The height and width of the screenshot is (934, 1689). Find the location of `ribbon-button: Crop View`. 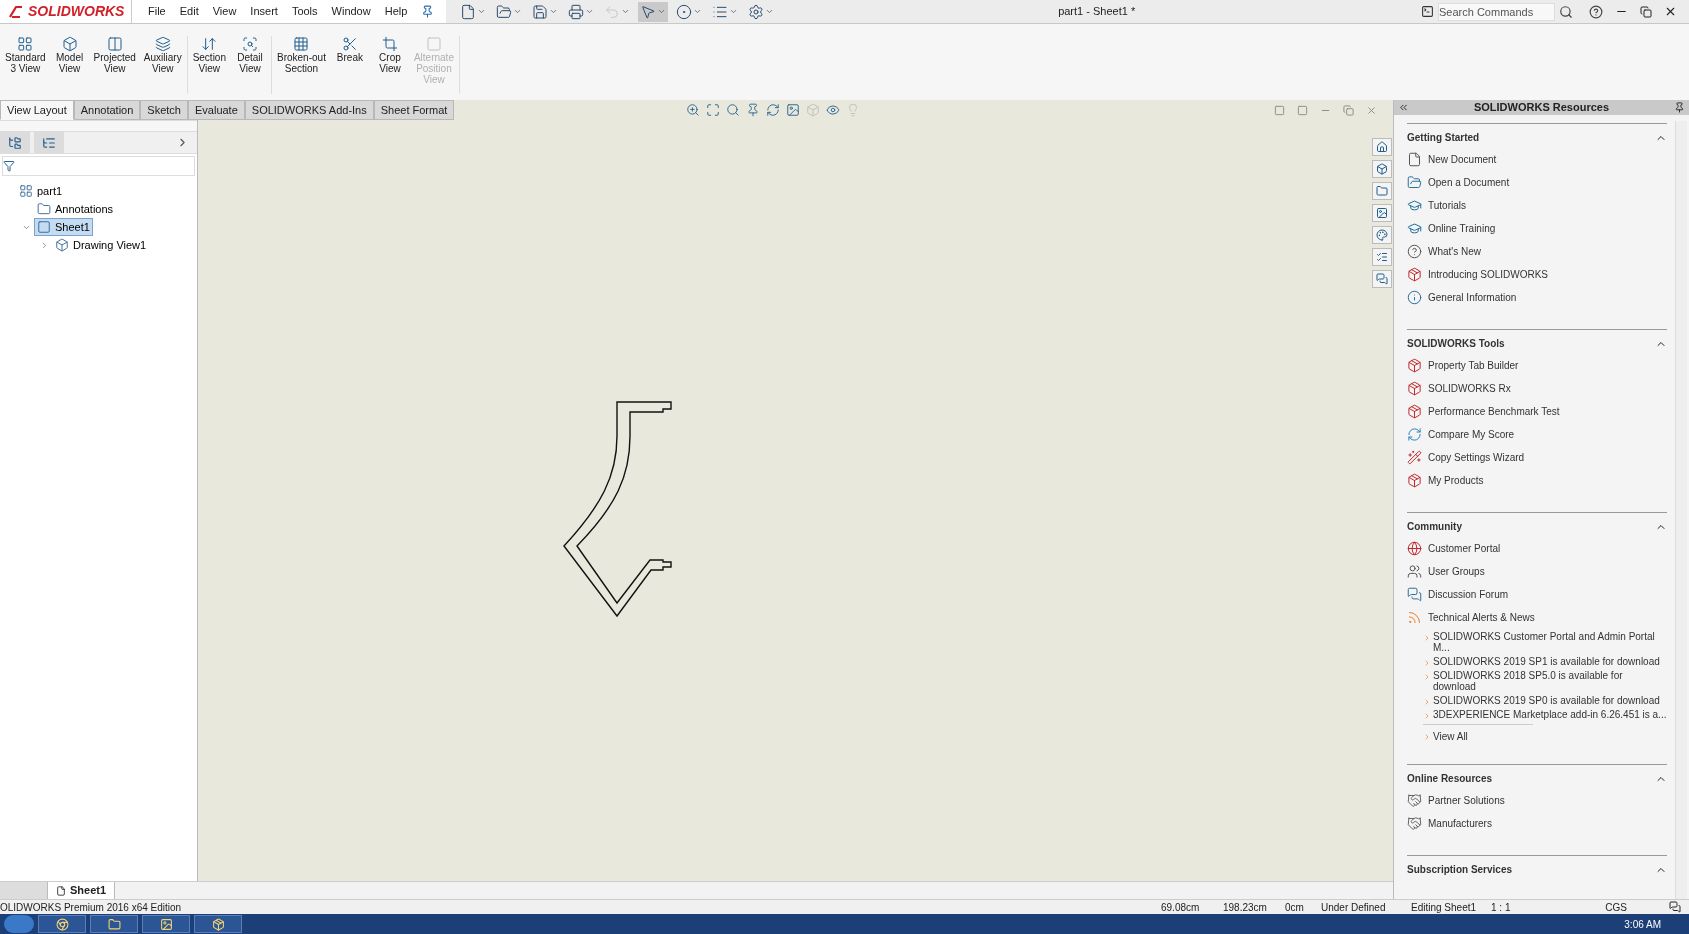

ribbon-button: Crop View is located at coordinates (389, 55).